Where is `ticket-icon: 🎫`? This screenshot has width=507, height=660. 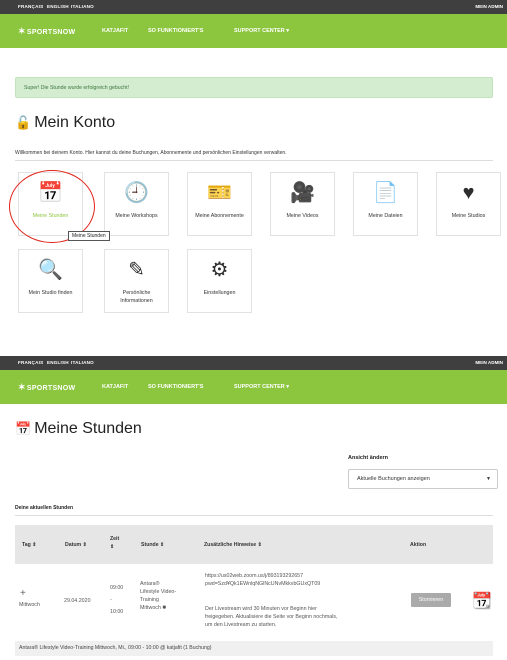
ticket-icon: 🎫 is located at coordinates (219, 193).